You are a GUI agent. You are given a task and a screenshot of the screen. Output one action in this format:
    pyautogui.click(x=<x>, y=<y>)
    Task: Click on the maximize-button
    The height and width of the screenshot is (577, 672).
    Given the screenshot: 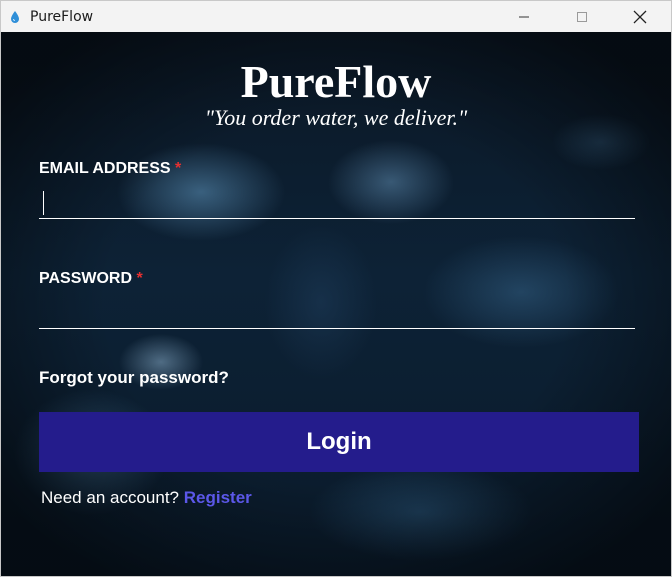 What is the action you would take?
    pyautogui.click(x=582, y=16)
    